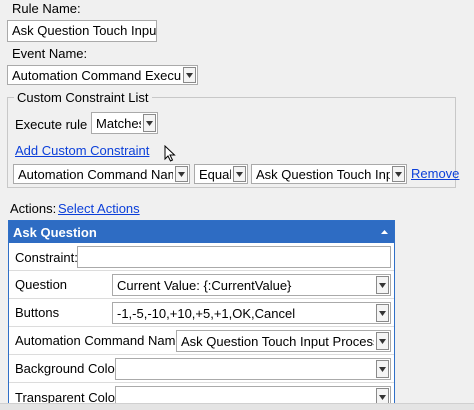 This screenshot has width=474, height=410. I want to click on custom-constraint-group-title: Custom Constraint List, so click(83, 97).